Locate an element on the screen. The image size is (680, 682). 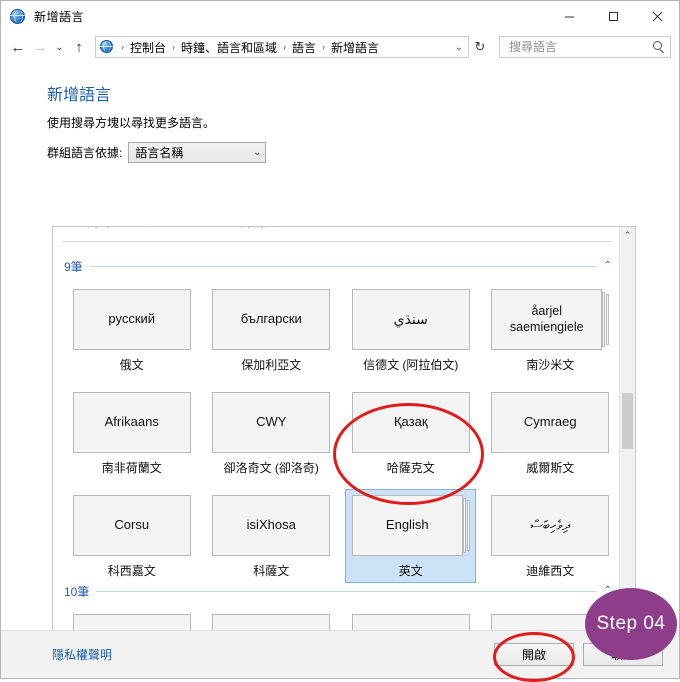
minimize-icon is located at coordinates (569, 16).